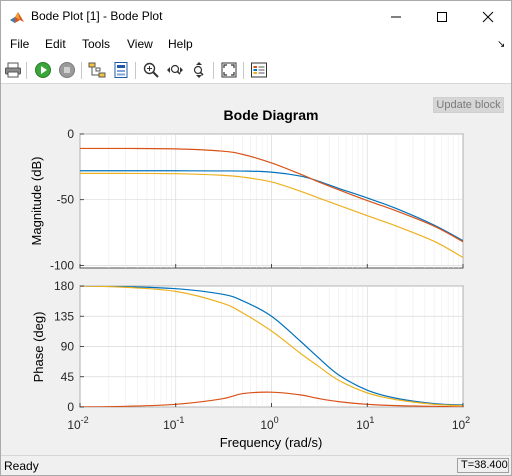  I want to click on ph-y-tick-label: 90, so click(68, 347).